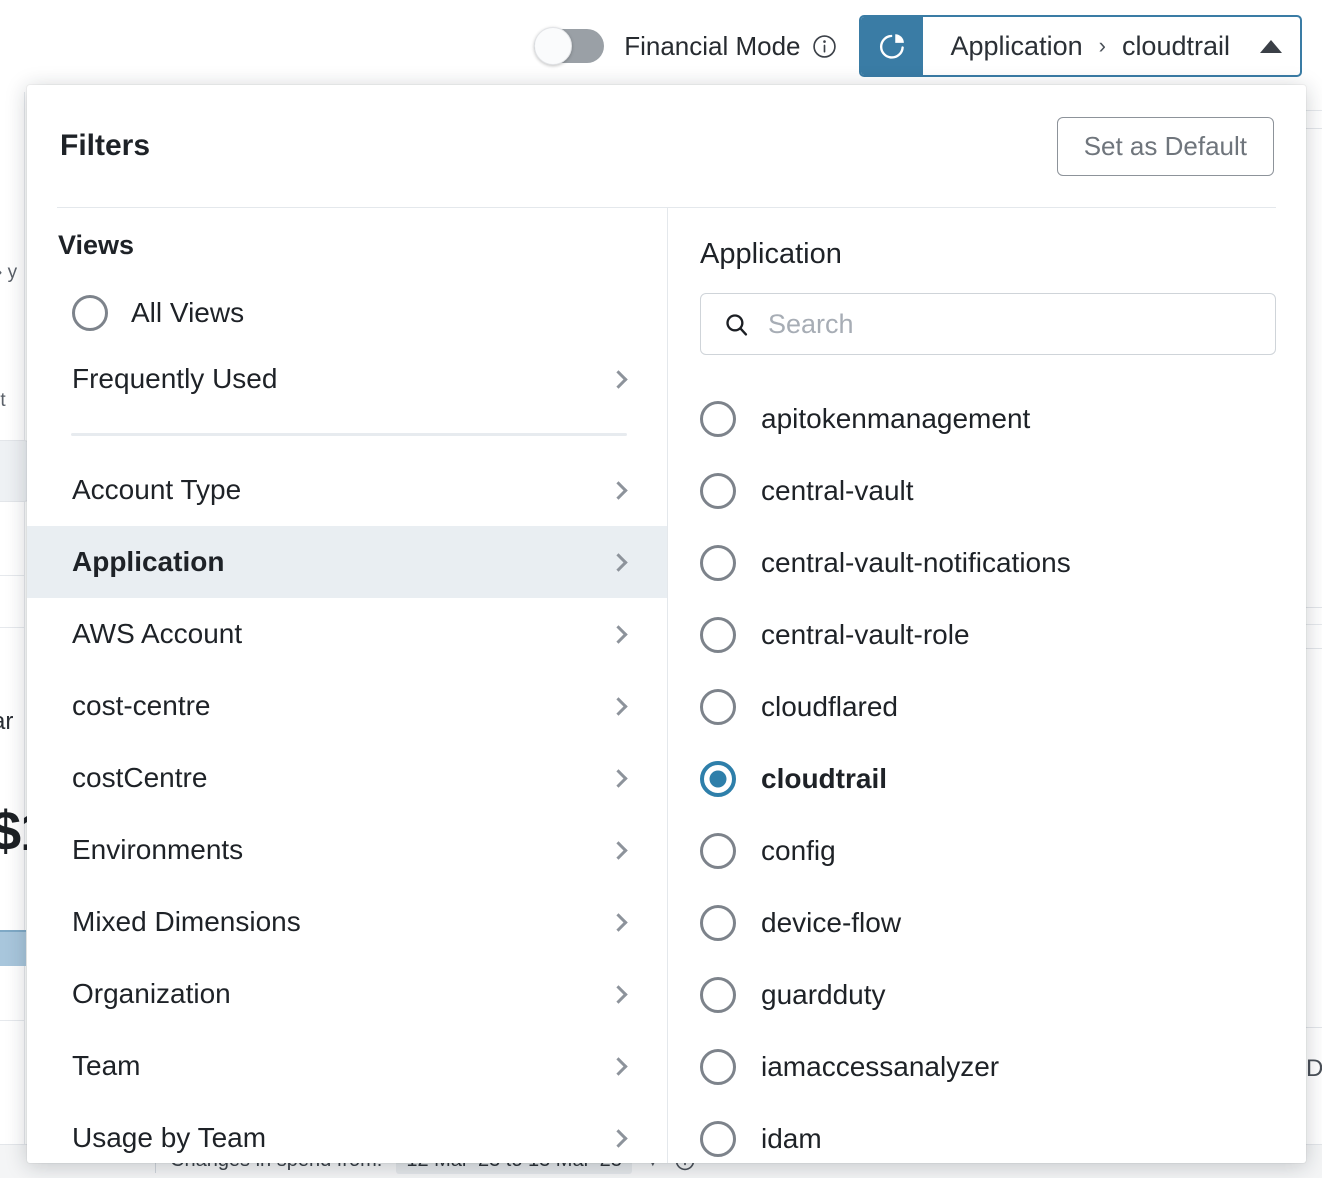  I want to click on sidebar-item-environments: Environments, so click(347, 850).